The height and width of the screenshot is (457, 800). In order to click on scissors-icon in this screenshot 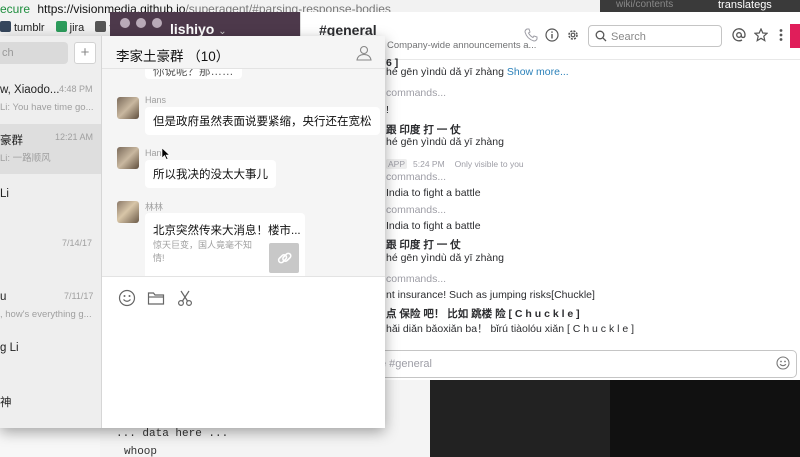, I will do `click(185, 298)`.